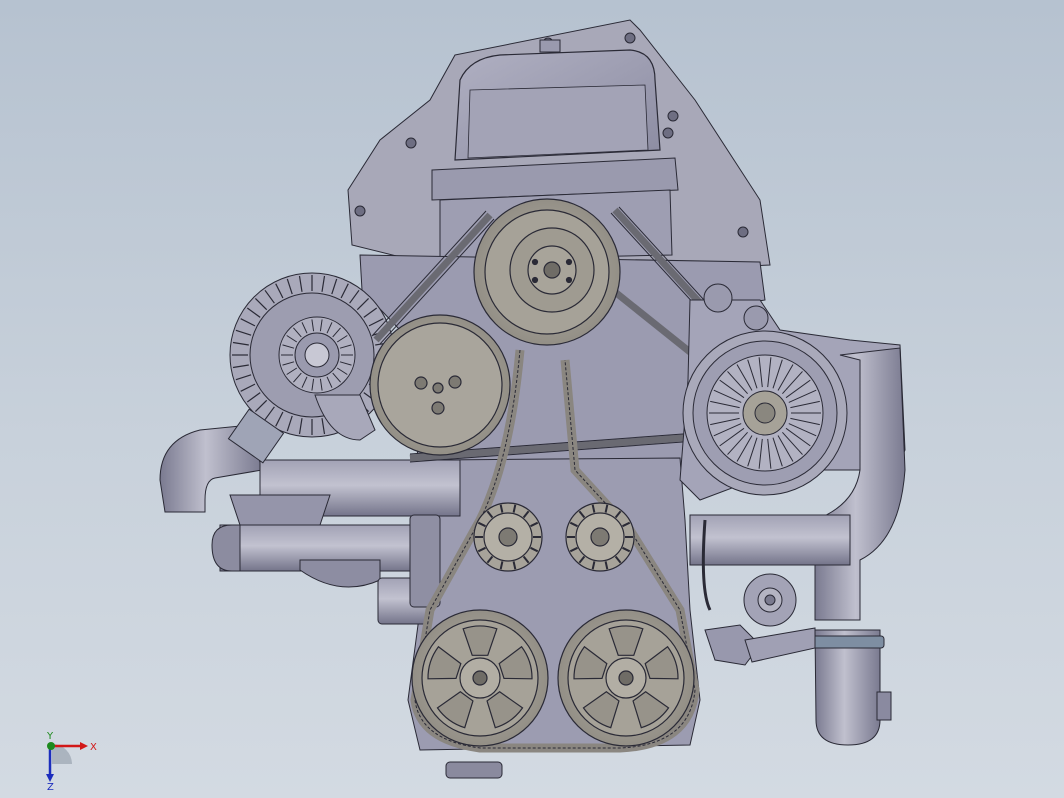 Image resolution: width=1064 pixels, height=798 pixels. I want to click on z-axis-label: Z, so click(50, 786).